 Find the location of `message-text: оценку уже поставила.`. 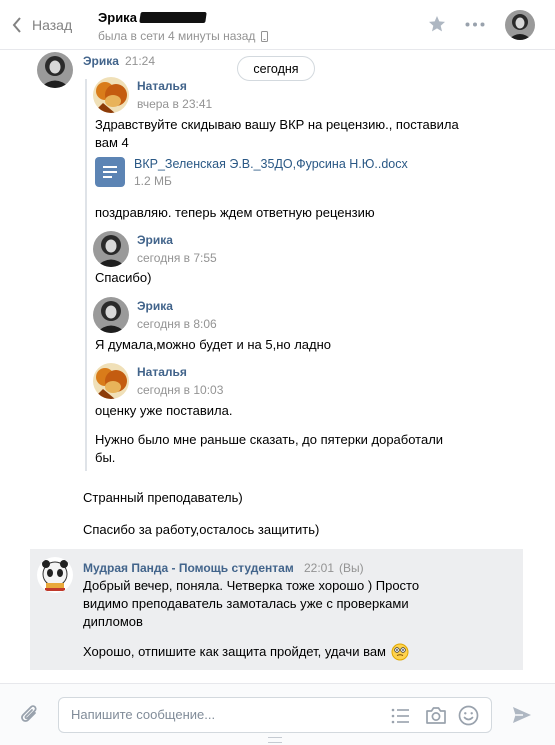

message-text: оценку уже поставила. is located at coordinates (164, 410).